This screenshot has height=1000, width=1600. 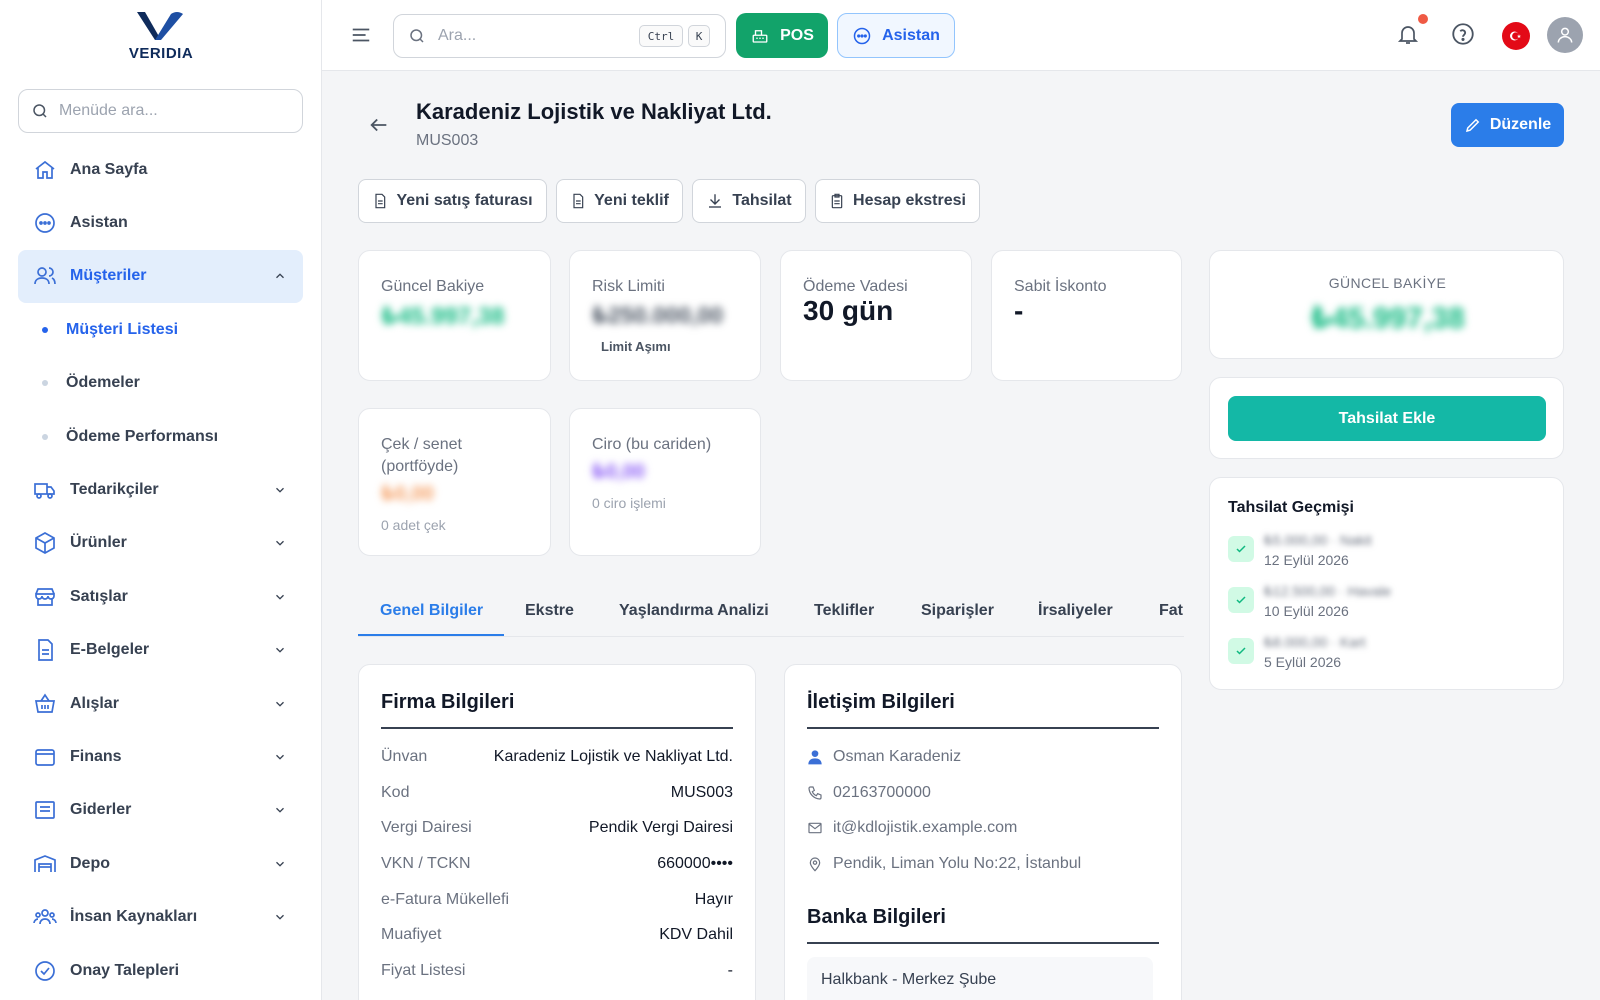 What do you see at coordinates (431, 610) in the screenshot?
I see `tab-genel-bilgiler: Genel Bilgiler` at bounding box center [431, 610].